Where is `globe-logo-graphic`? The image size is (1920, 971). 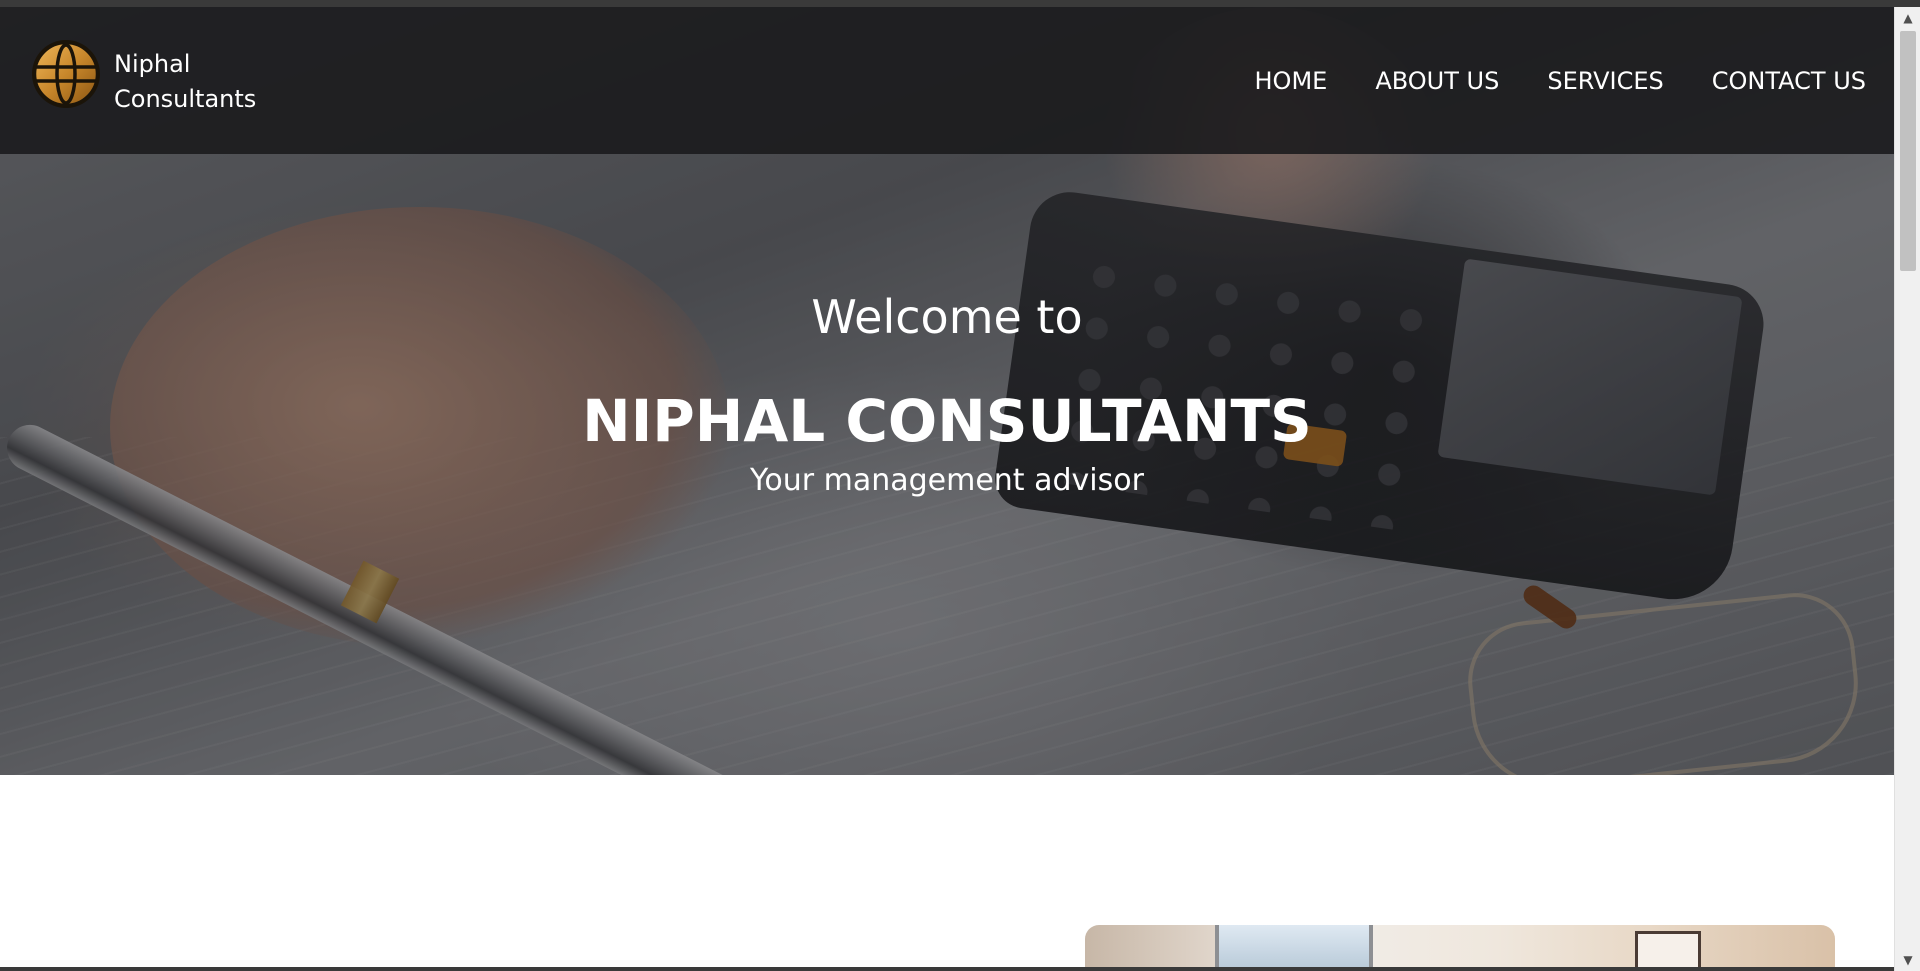
globe-logo-graphic is located at coordinates (66, 74).